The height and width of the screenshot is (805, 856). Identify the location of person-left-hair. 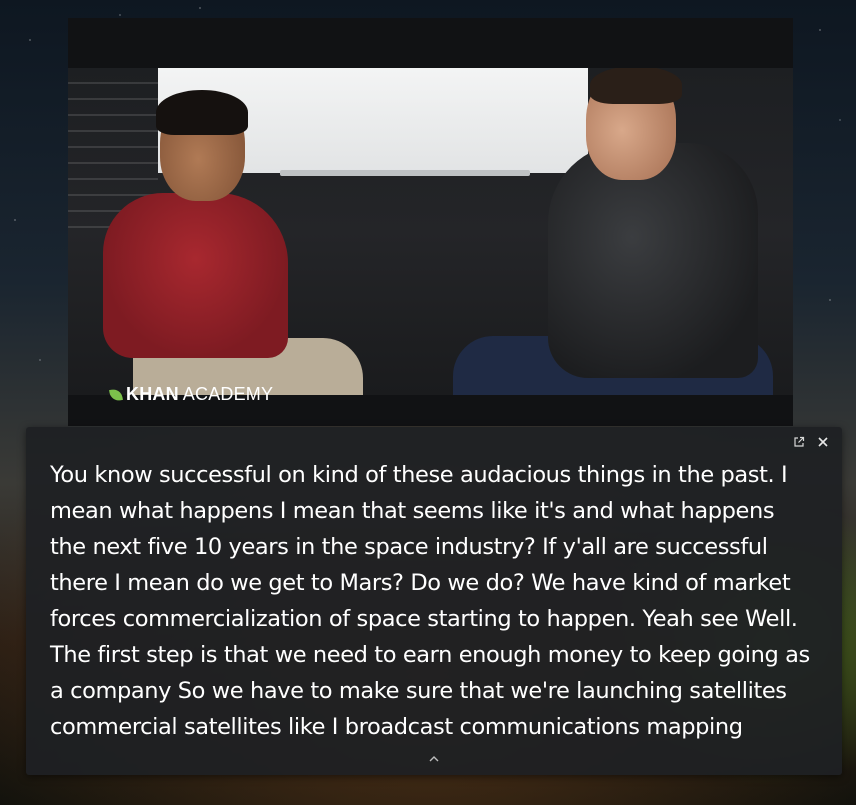
(202, 112).